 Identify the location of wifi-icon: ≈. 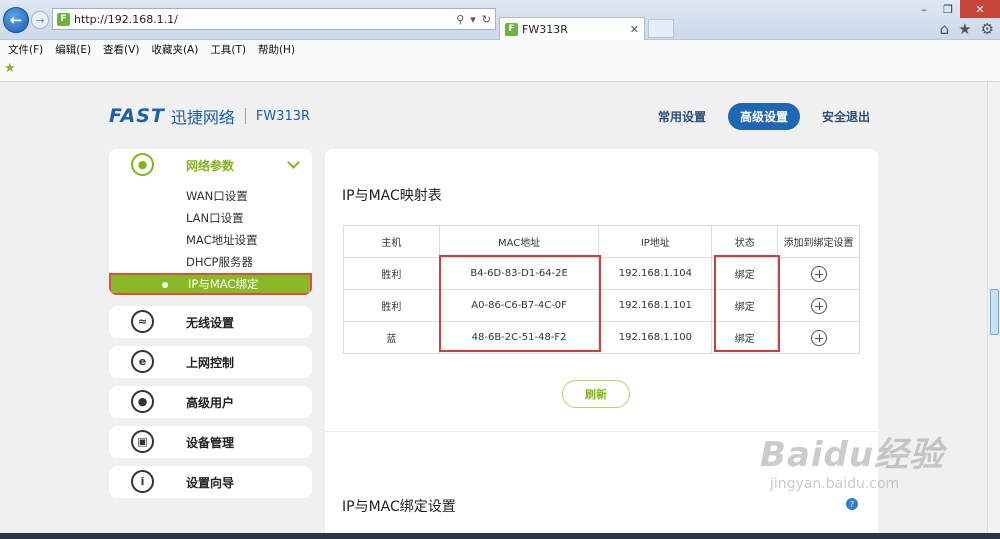
(142, 321).